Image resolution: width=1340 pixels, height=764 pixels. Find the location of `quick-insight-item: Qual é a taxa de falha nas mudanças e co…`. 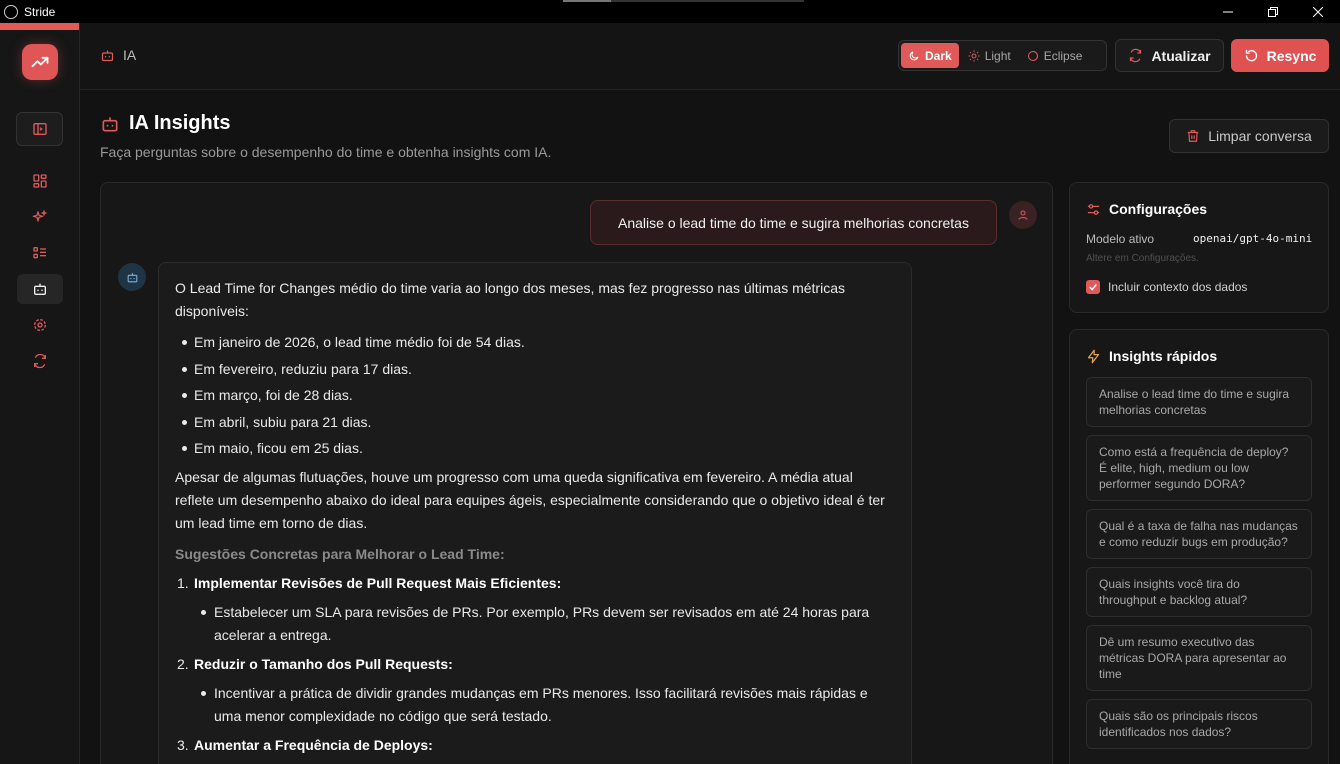

quick-insight-item: Qual é a taxa de falha nas mudanças e co… is located at coordinates (1199, 534).